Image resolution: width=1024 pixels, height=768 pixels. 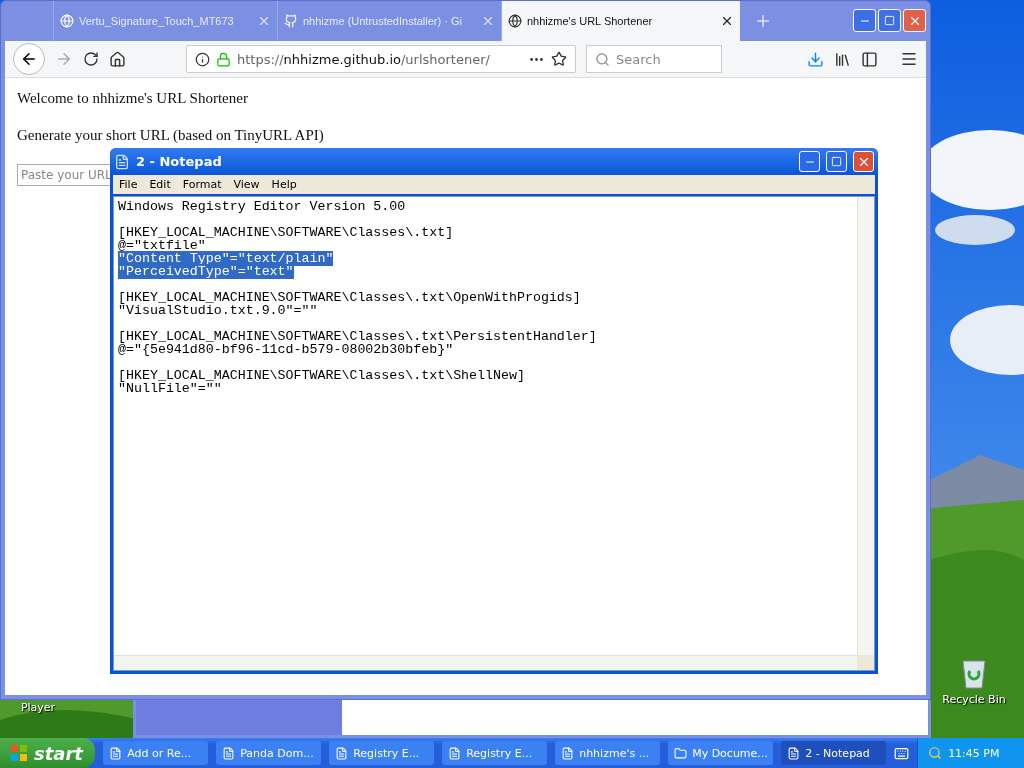 I want to click on address-bar: https://nhhizme.github.io/urlshortener/, so click(x=381, y=59).